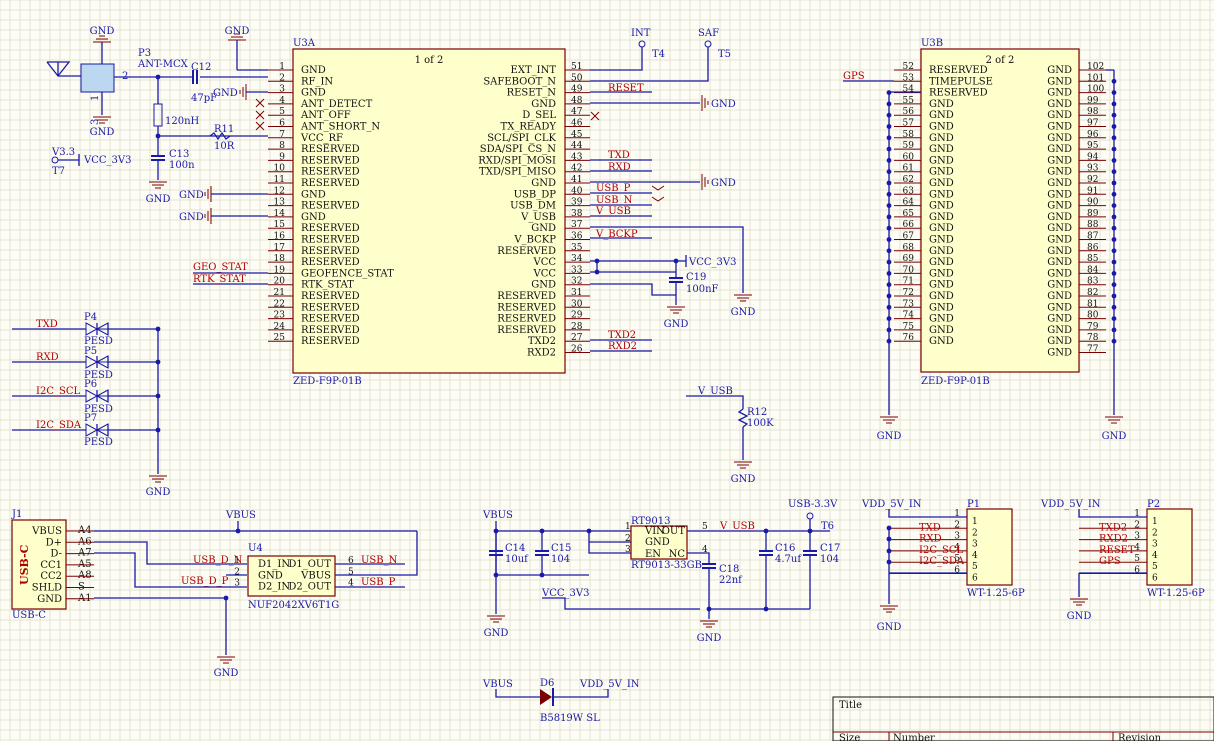 Image resolution: width=1214 pixels, height=741 pixels. I want to click on p3-ref: P3, so click(144, 53).